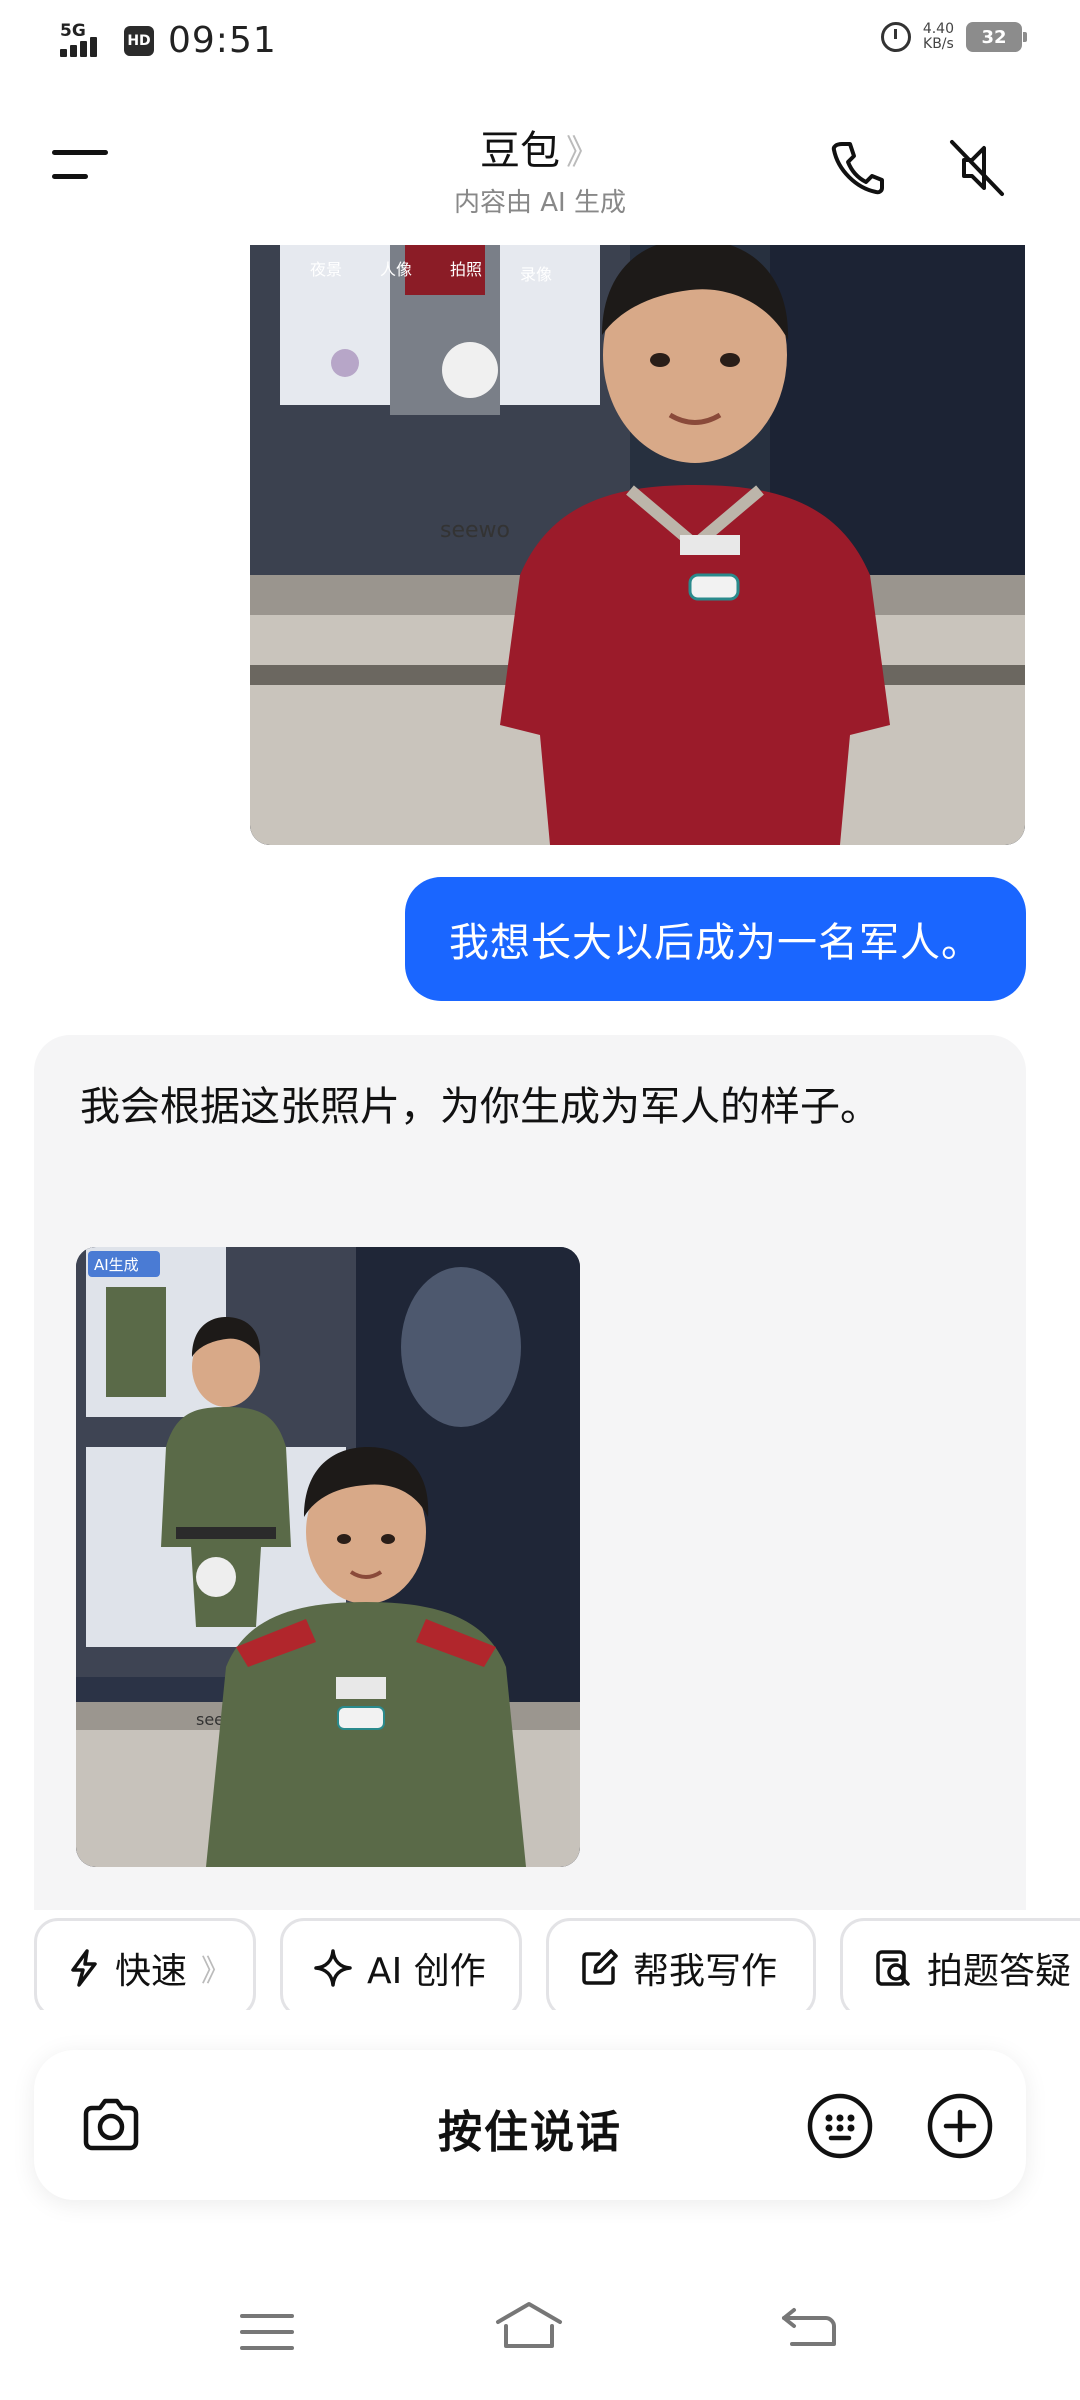 The width and height of the screenshot is (1080, 2400). What do you see at coordinates (73, 30) in the screenshot?
I see `network-type: 5G` at bounding box center [73, 30].